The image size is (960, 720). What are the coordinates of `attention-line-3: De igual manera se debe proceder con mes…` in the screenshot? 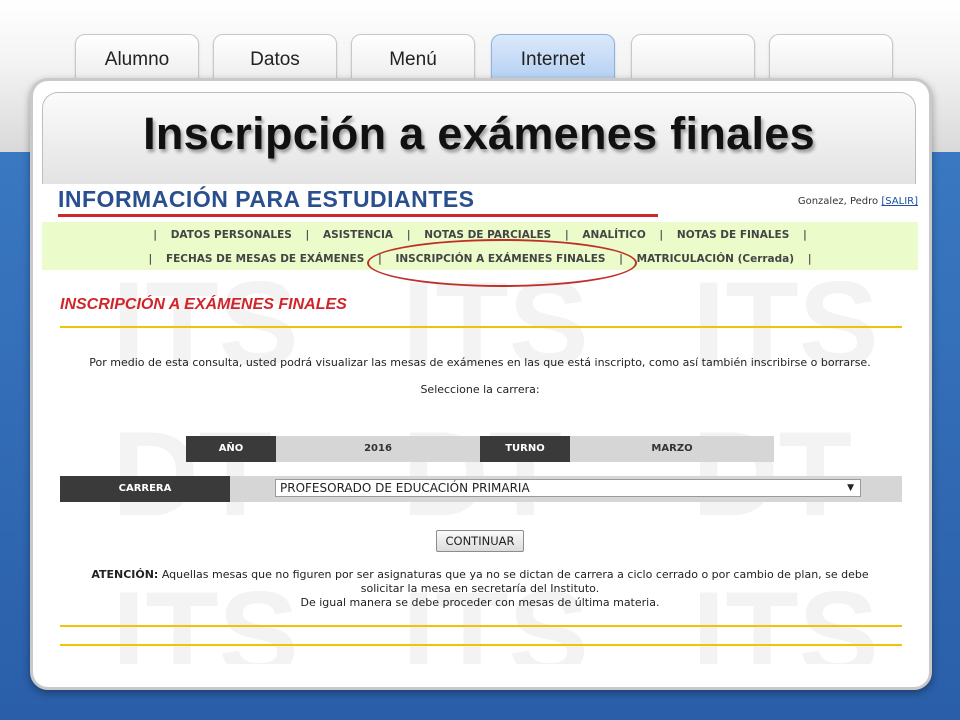 It's located at (480, 602).